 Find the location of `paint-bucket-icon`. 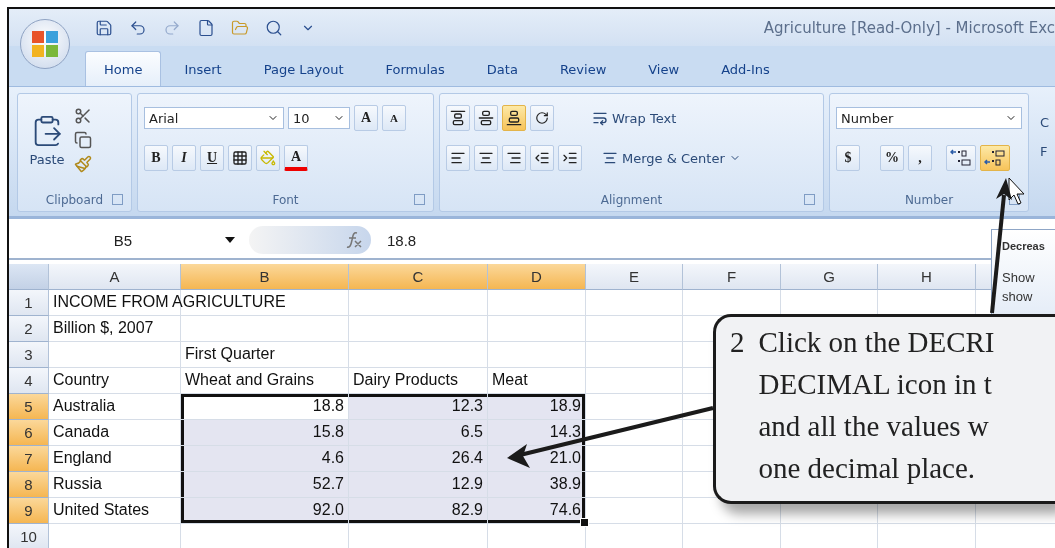

paint-bucket-icon is located at coordinates (268, 158).